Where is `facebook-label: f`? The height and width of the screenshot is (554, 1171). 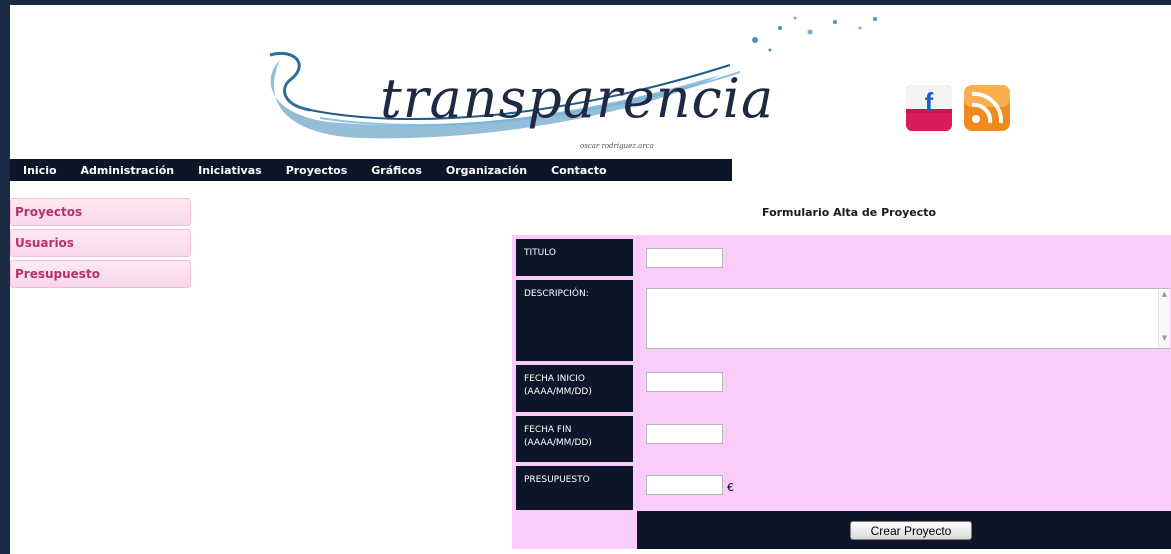
facebook-label: f is located at coordinates (929, 102).